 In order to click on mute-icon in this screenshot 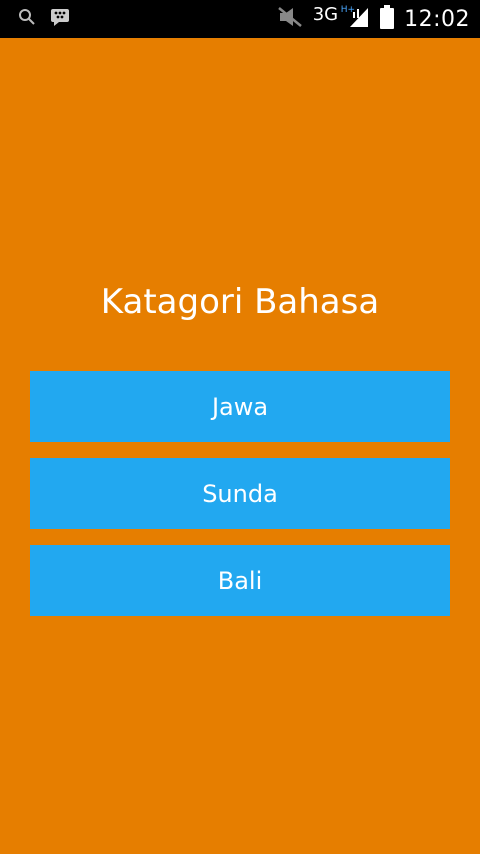, I will do `click(290, 19)`.